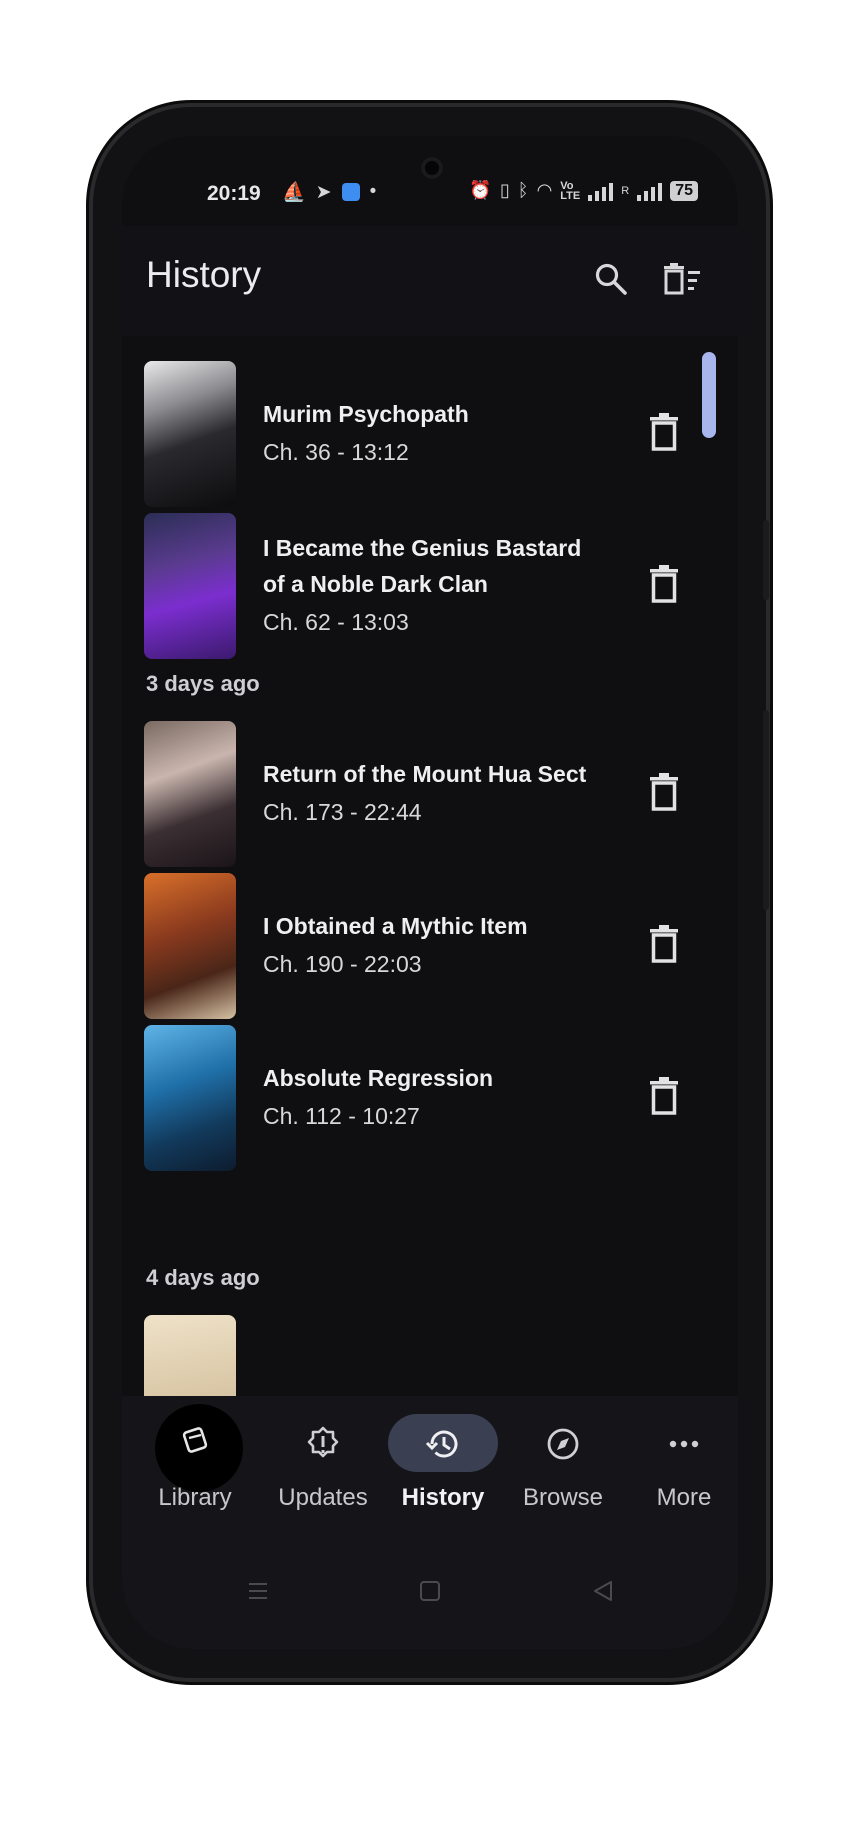 The image size is (864, 1821). Describe the element at coordinates (433, 434) in the screenshot. I see `history-item-info: Murim Psychopath Ch. 36 - 13:12` at that location.